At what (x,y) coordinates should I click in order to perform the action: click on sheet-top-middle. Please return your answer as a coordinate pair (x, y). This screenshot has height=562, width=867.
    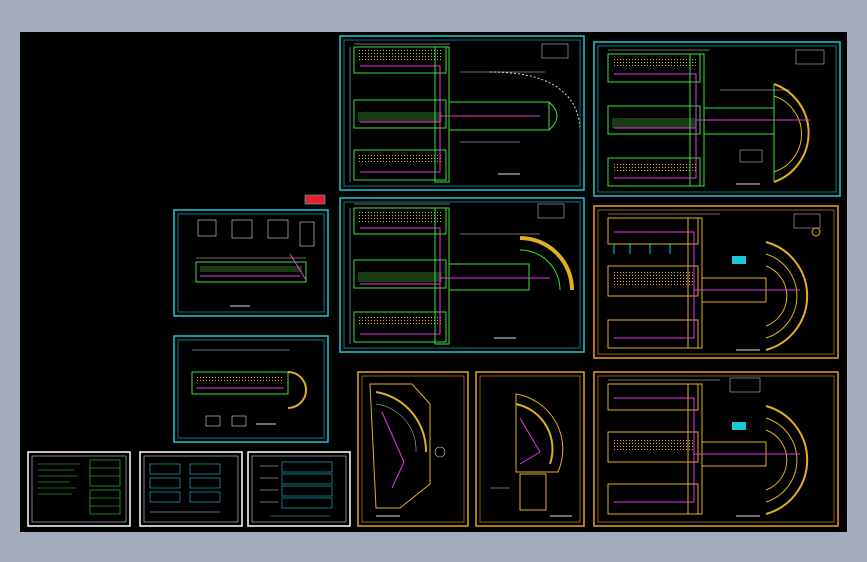
    Looking at the image, I should click on (462, 113).